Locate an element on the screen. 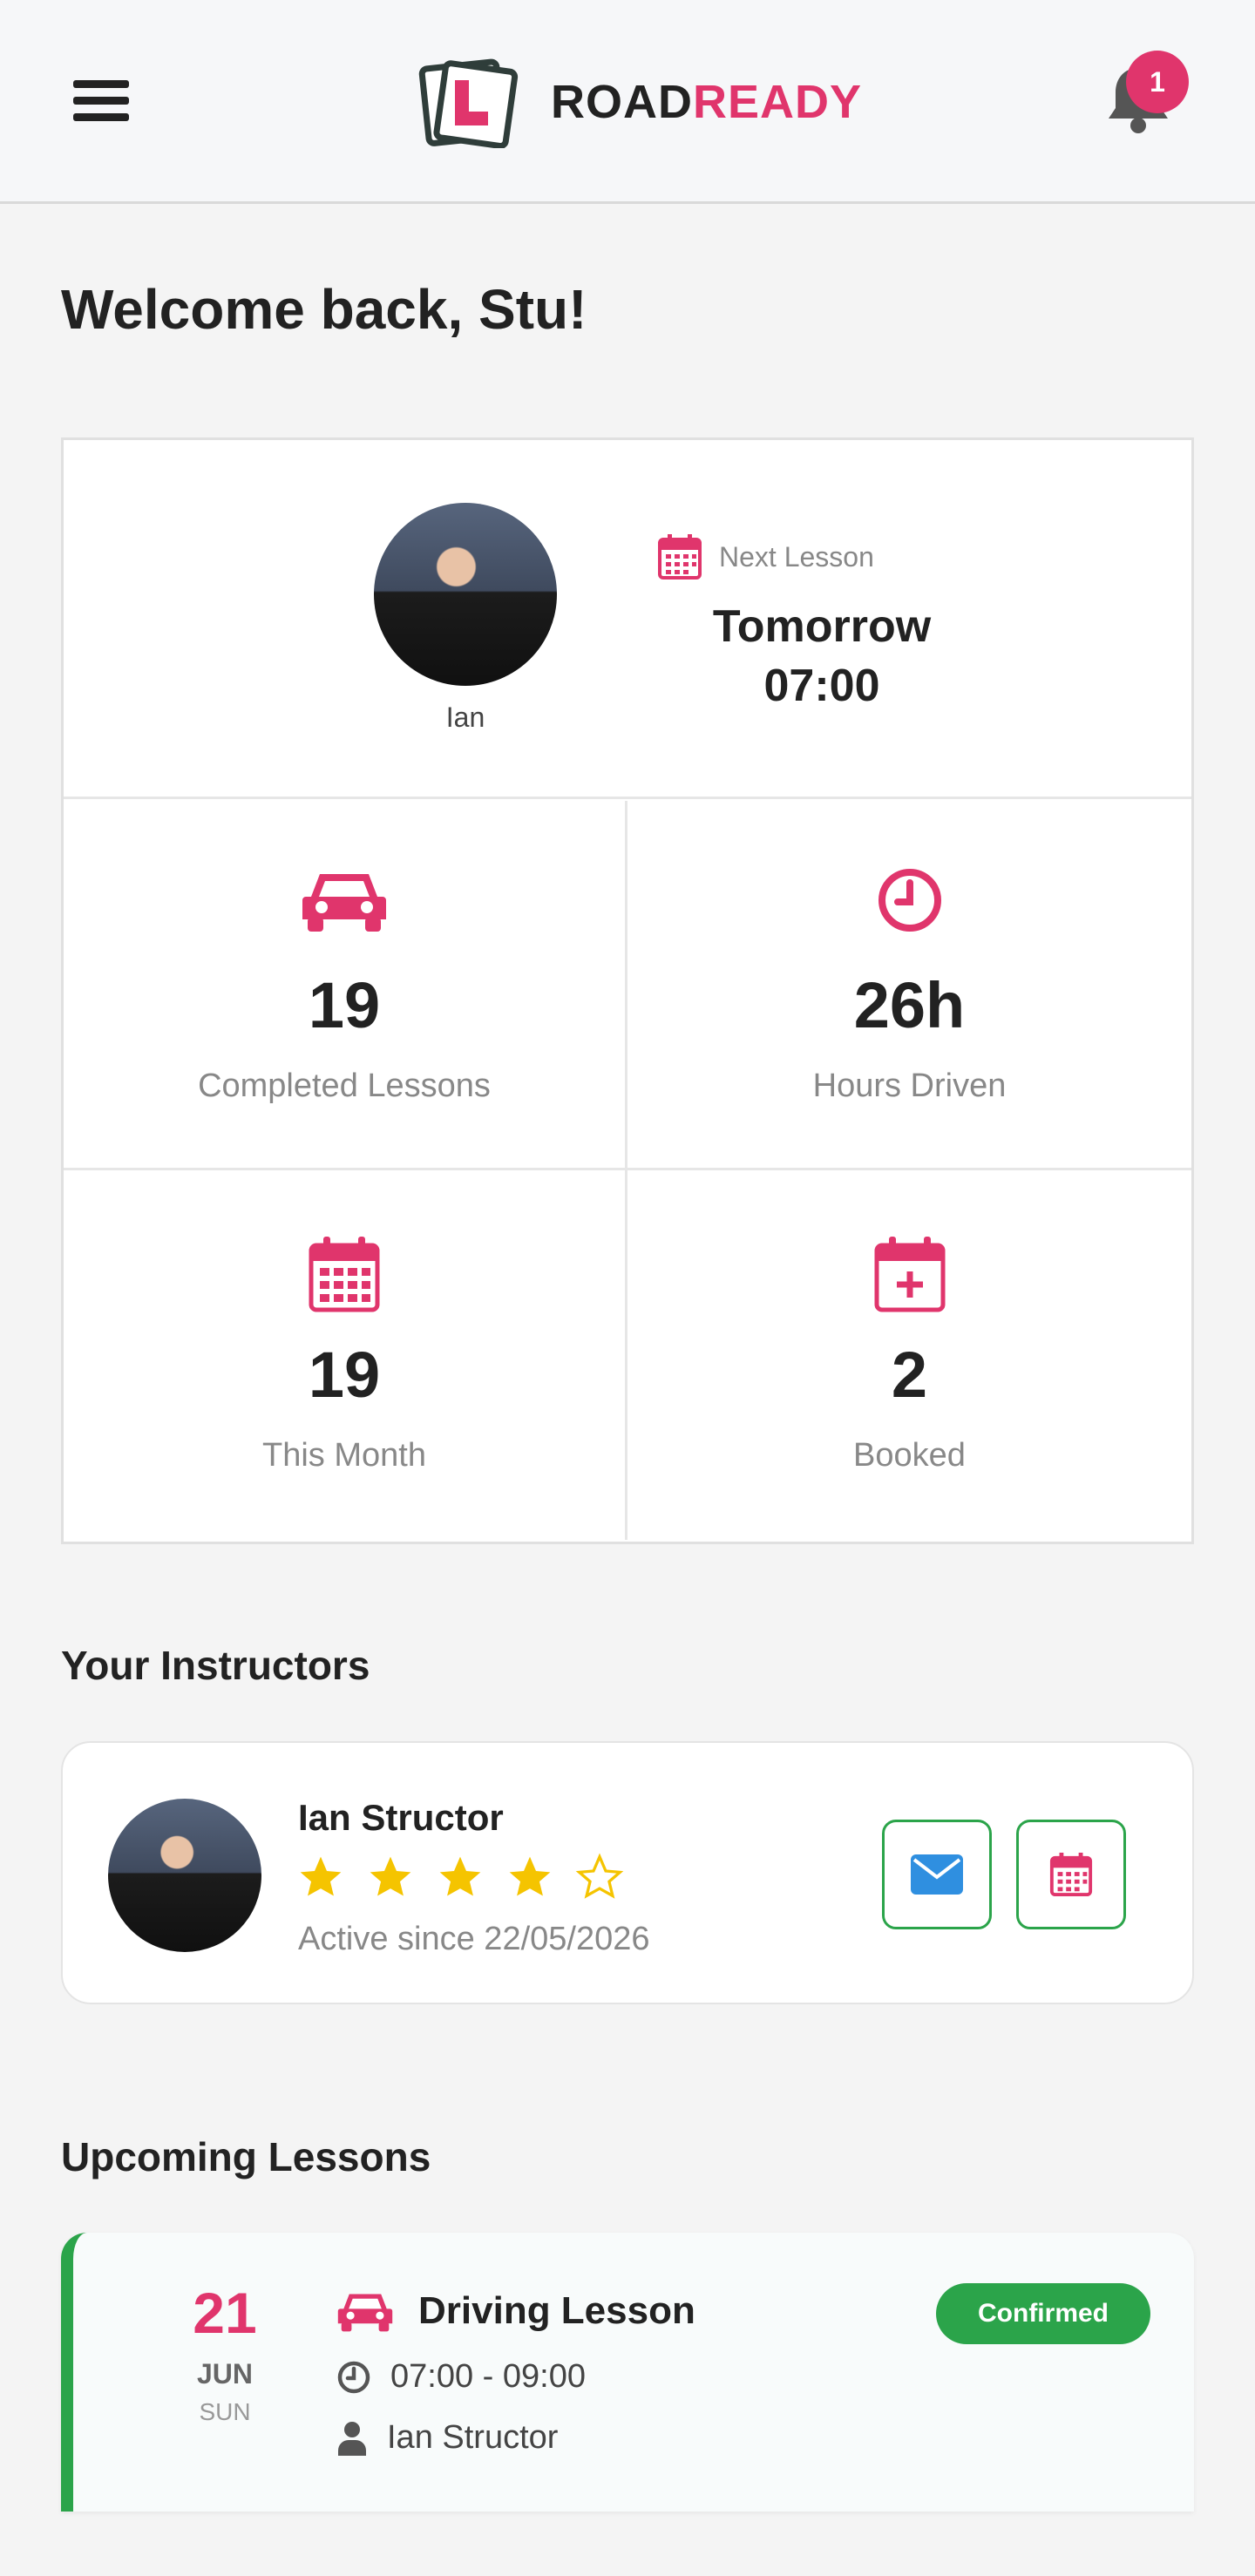  message-instructor-button is located at coordinates (937, 1875).